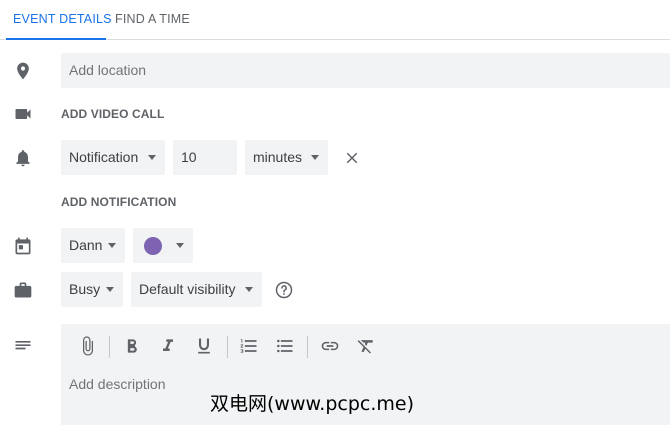 Image resolution: width=670 pixels, height=425 pixels. What do you see at coordinates (187, 289) in the screenshot?
I see `visibility-value: Default visibility` at bounding box center [187, 289].